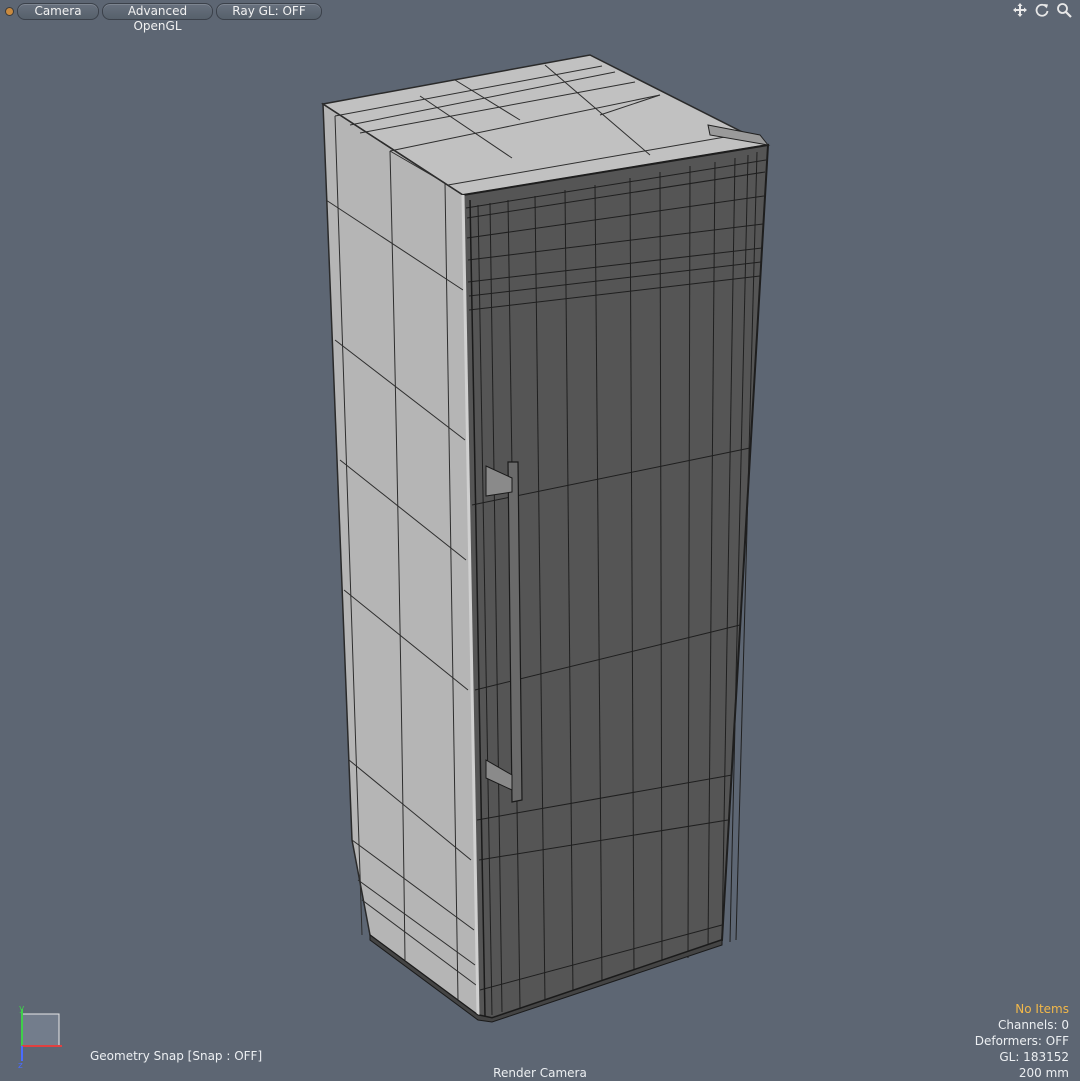 Image resolution: width=1080 pixels, height=1081 pixels. Describe the element at coordinates (176, 1056) in the screenshot. I see `geometry-snap-status: Geometry Snap [Snap : OFF]` at that location.